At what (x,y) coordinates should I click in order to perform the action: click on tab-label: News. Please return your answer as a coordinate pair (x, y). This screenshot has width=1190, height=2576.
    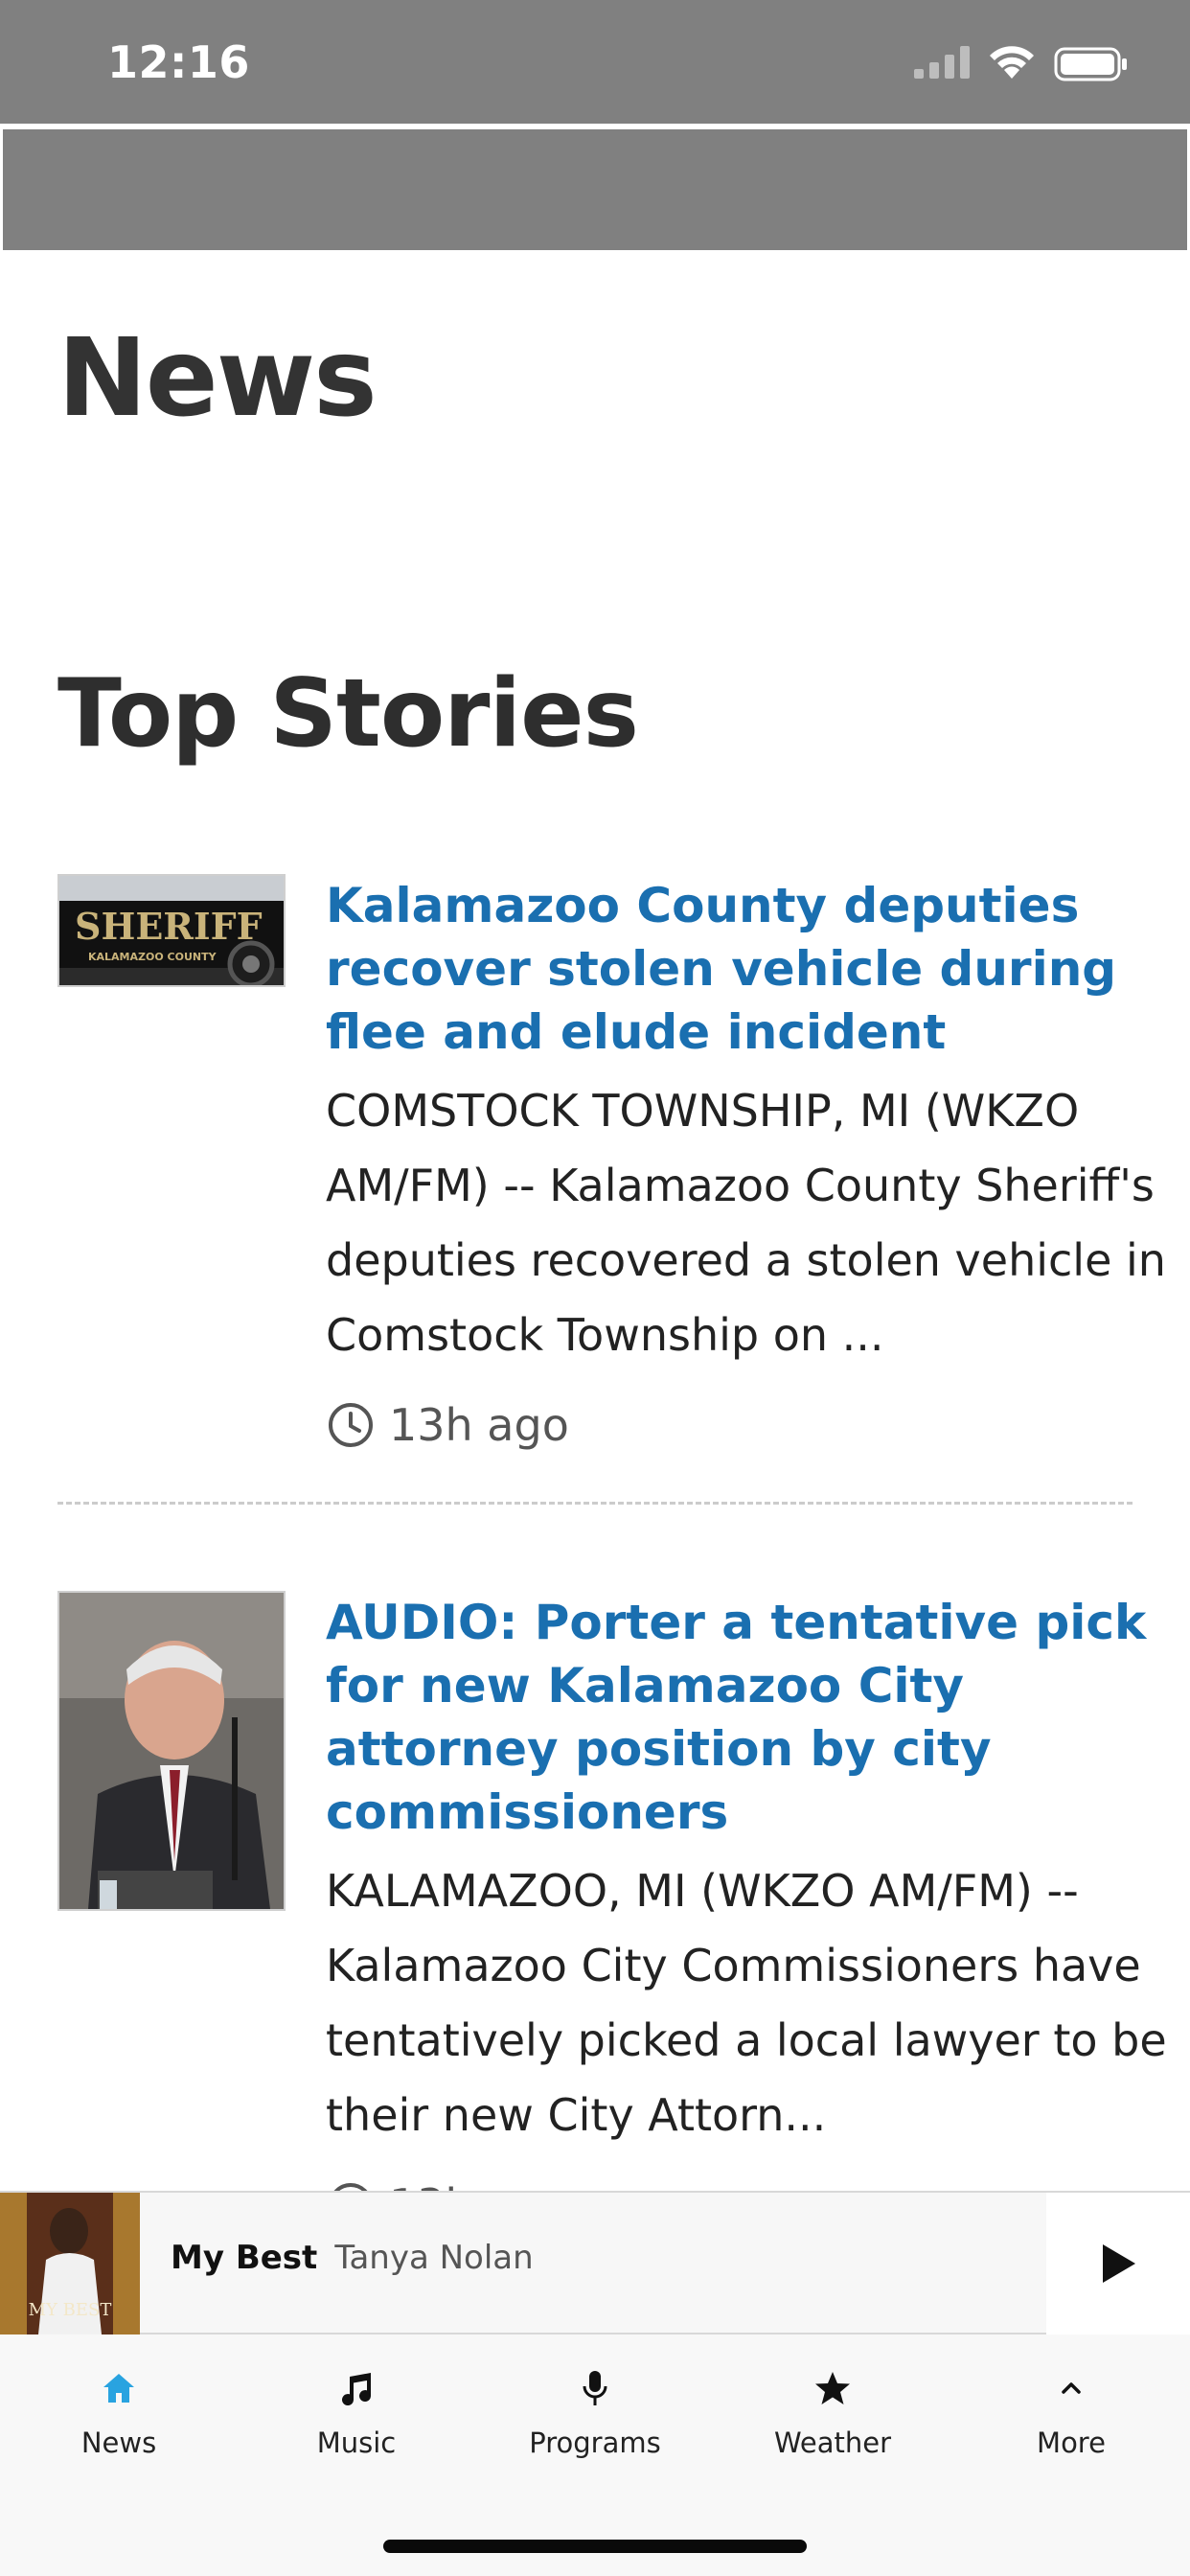
    Looking at the image, I should click on (119, 2442).